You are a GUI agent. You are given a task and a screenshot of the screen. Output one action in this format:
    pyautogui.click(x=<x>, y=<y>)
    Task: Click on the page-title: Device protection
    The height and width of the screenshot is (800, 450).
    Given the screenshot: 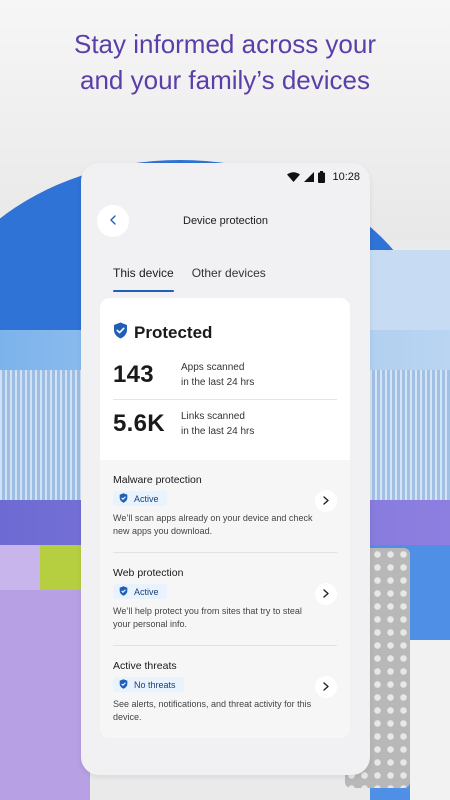 What is the action you would take?
    pyautogui.click(x=225, y=221)
    